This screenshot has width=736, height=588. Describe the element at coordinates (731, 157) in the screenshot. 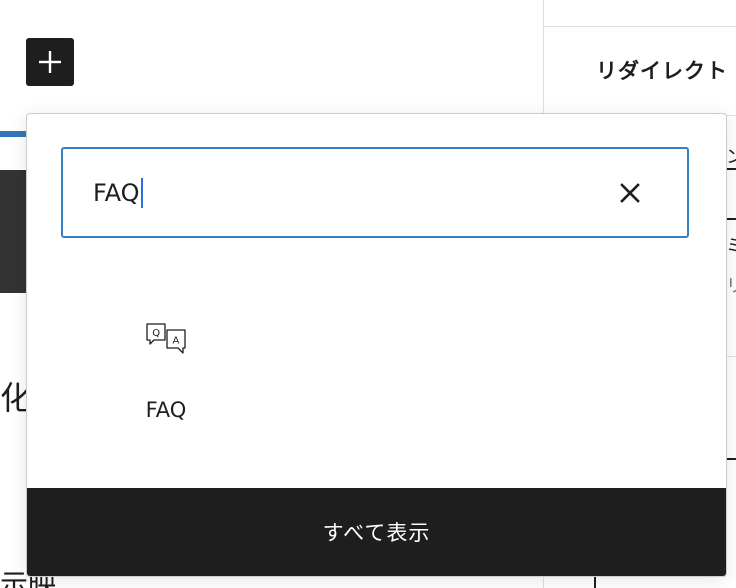

I see `sidebar-text-fragment: ン` at that location.